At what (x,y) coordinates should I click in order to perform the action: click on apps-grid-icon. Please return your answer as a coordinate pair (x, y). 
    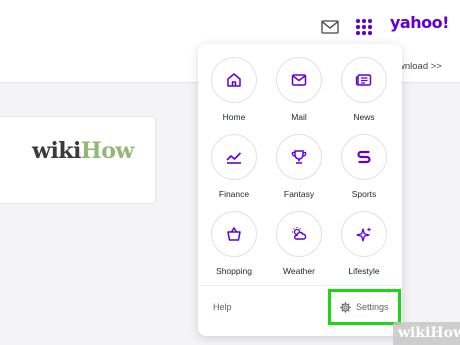
    Looking at the image, I should click on (364, 27).